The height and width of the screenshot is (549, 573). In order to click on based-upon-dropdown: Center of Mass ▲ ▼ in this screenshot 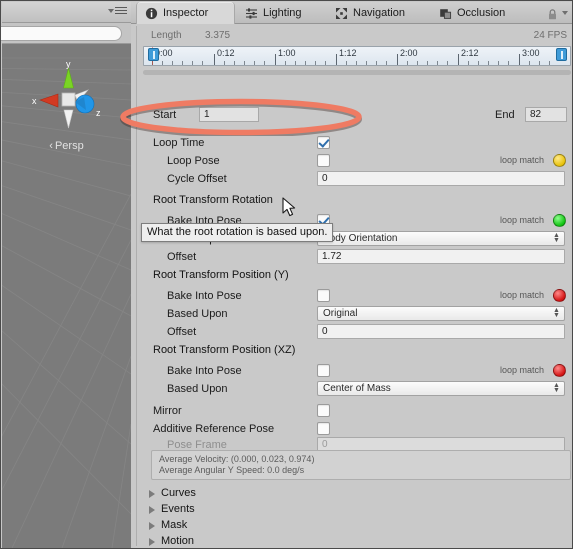, I will do `click(441, 388)`.